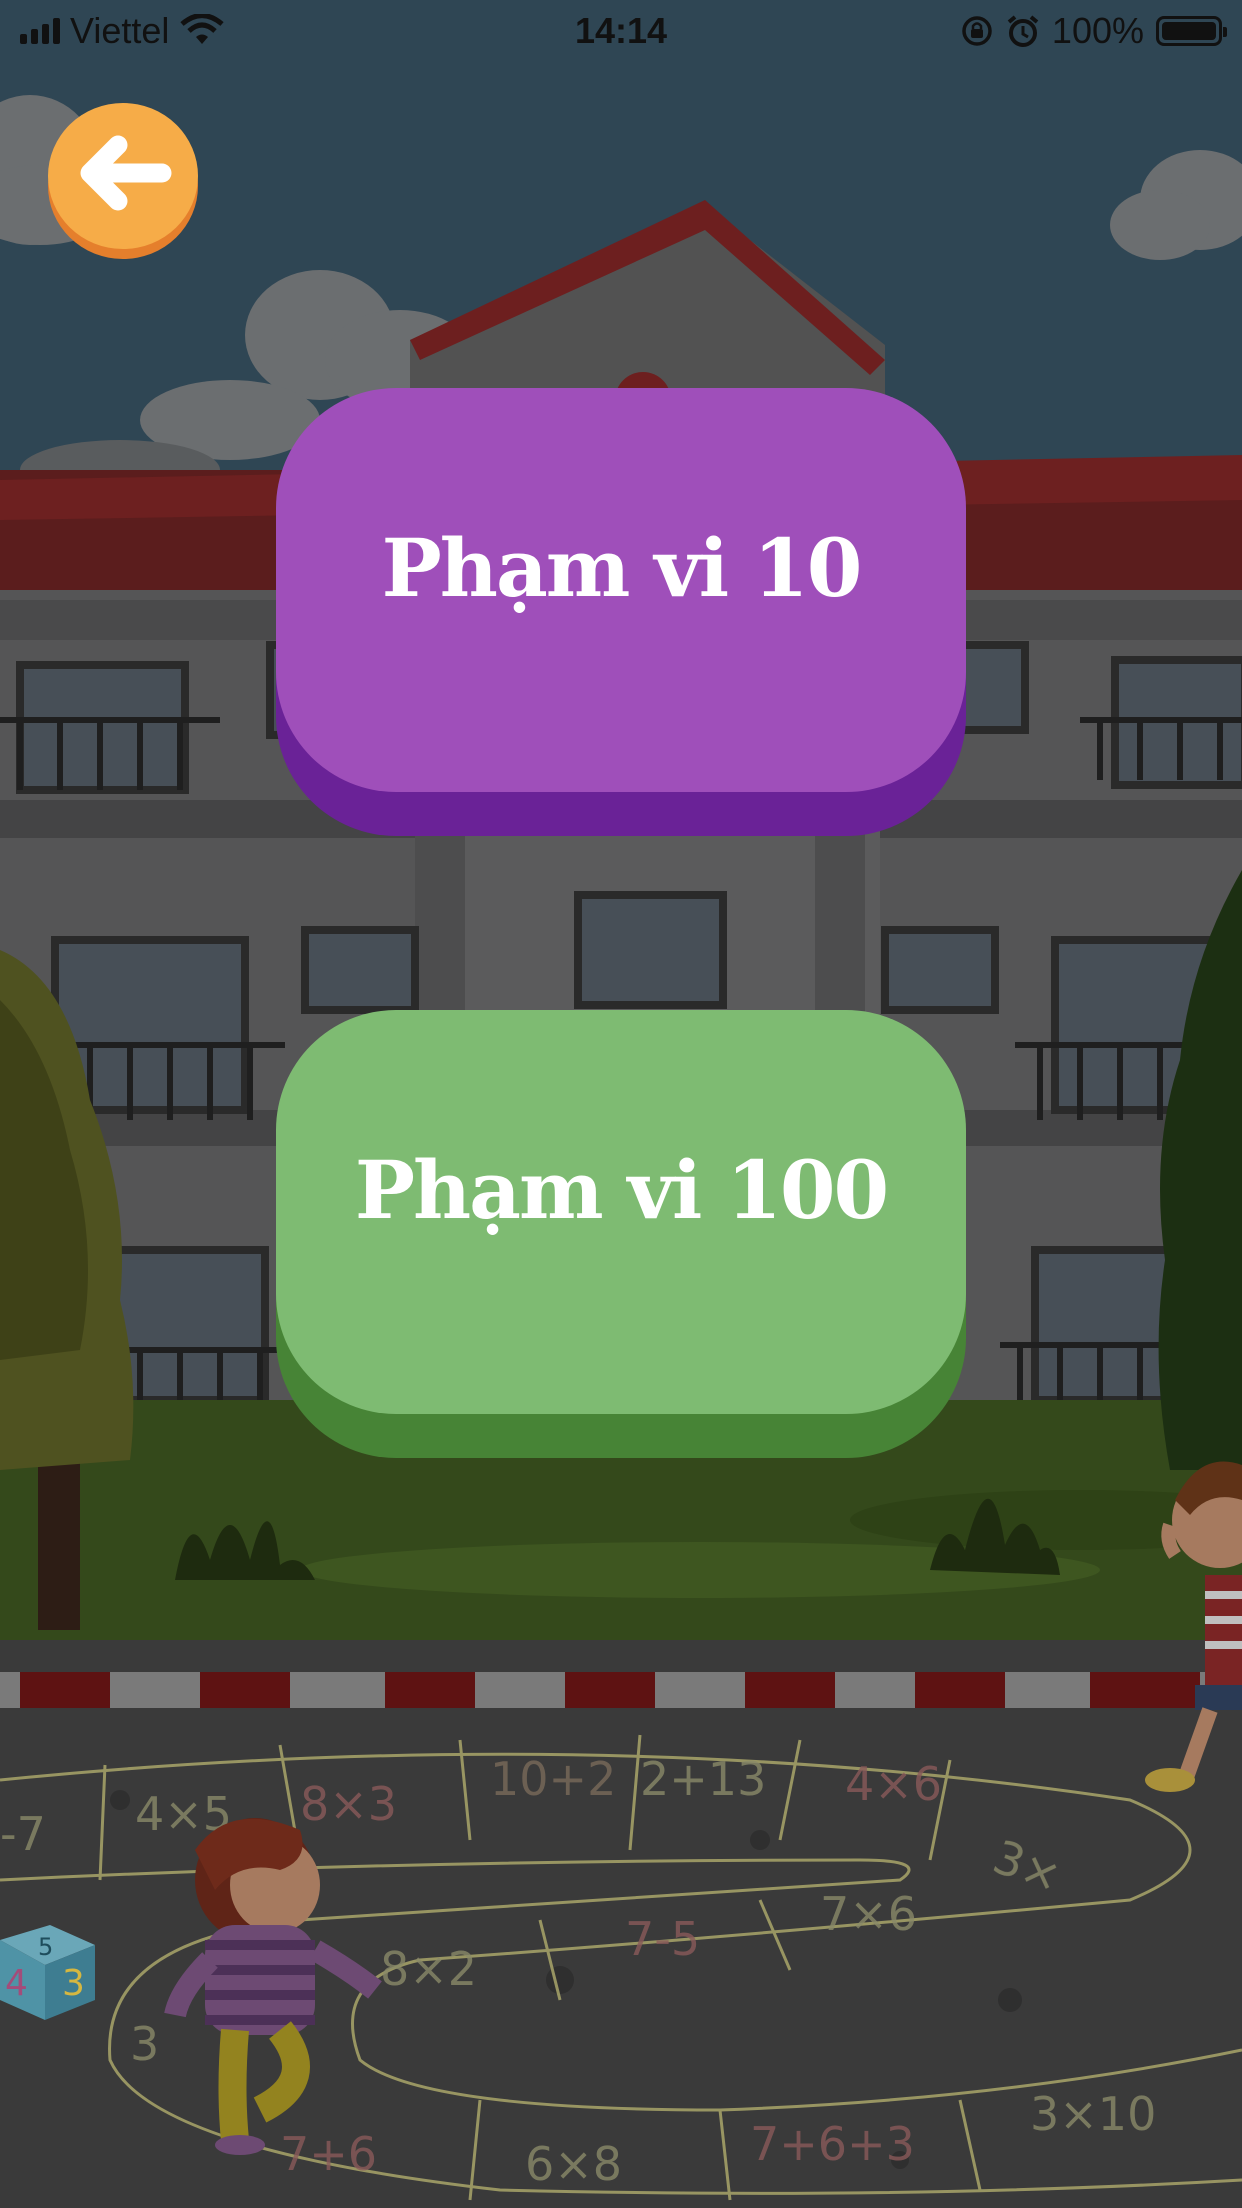 Image resolution: width=1242 pixels, height=2208 pixels. What do you see at coordinates (553, 1779) in the screenshot?
I see `svg-text: 10+2` at bounding box center [553, 1779].